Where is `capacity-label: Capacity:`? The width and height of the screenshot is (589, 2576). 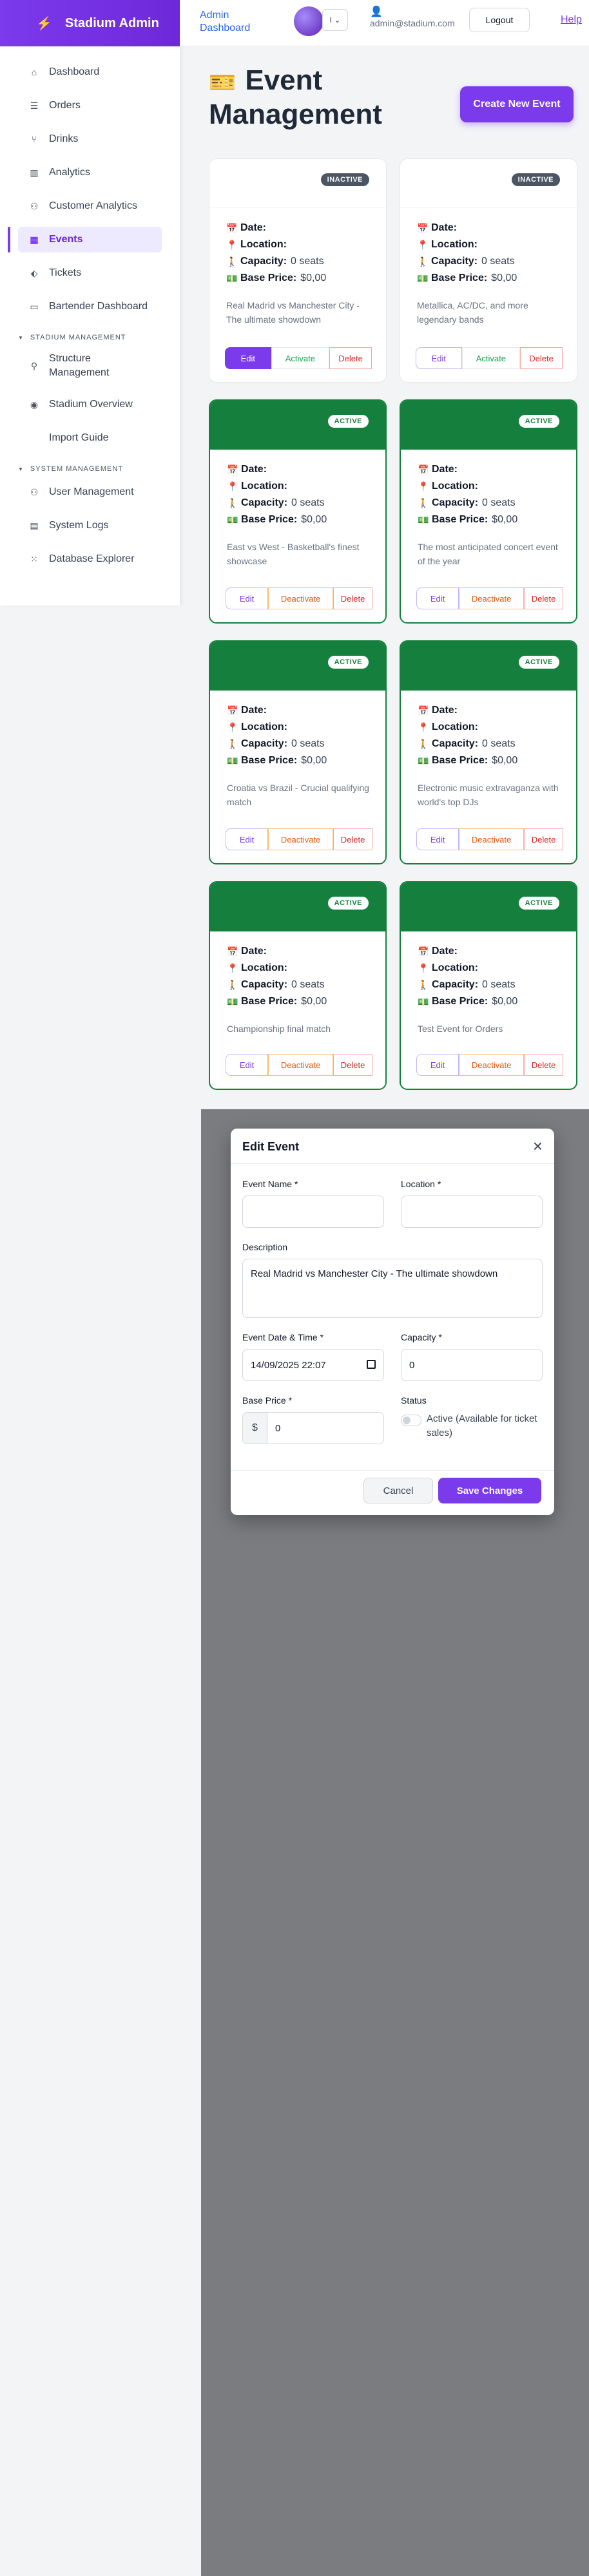 capacity-label: Capacity: is located at coordinates (263, 261).